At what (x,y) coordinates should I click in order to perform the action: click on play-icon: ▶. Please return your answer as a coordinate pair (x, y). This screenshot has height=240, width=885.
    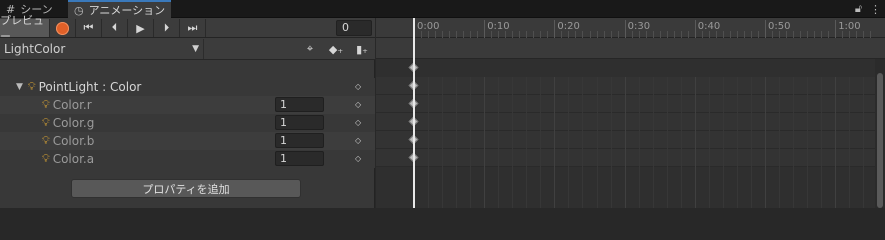
    Looking at the image, I should click on (140, 28).